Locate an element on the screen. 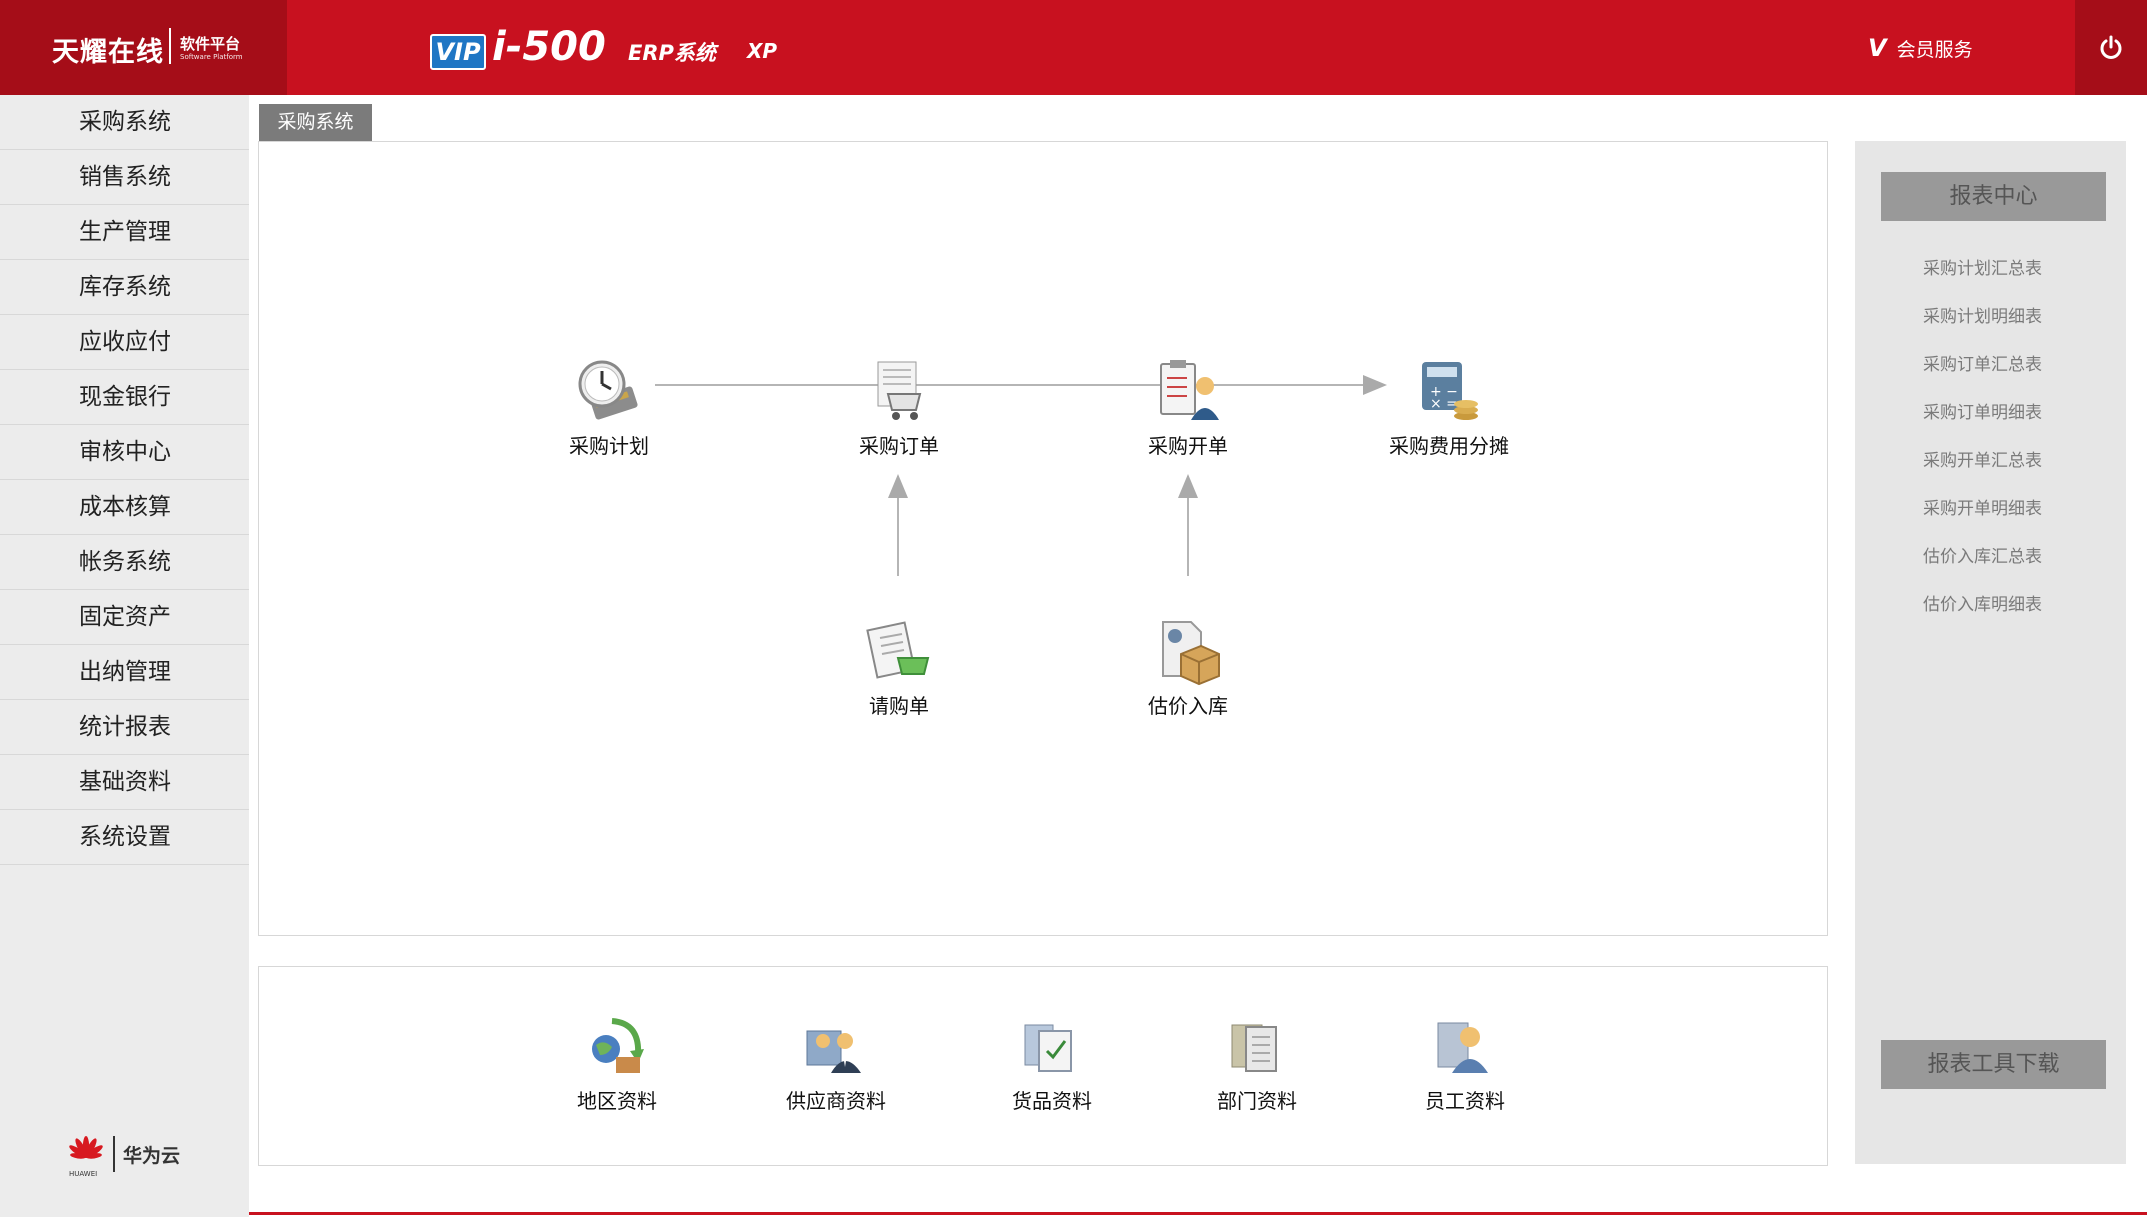 The height and width of the screenshot is (1217, 2147). flow-label-estimate-stock-in: 估价入库 is located at coordinates (1188, 706).